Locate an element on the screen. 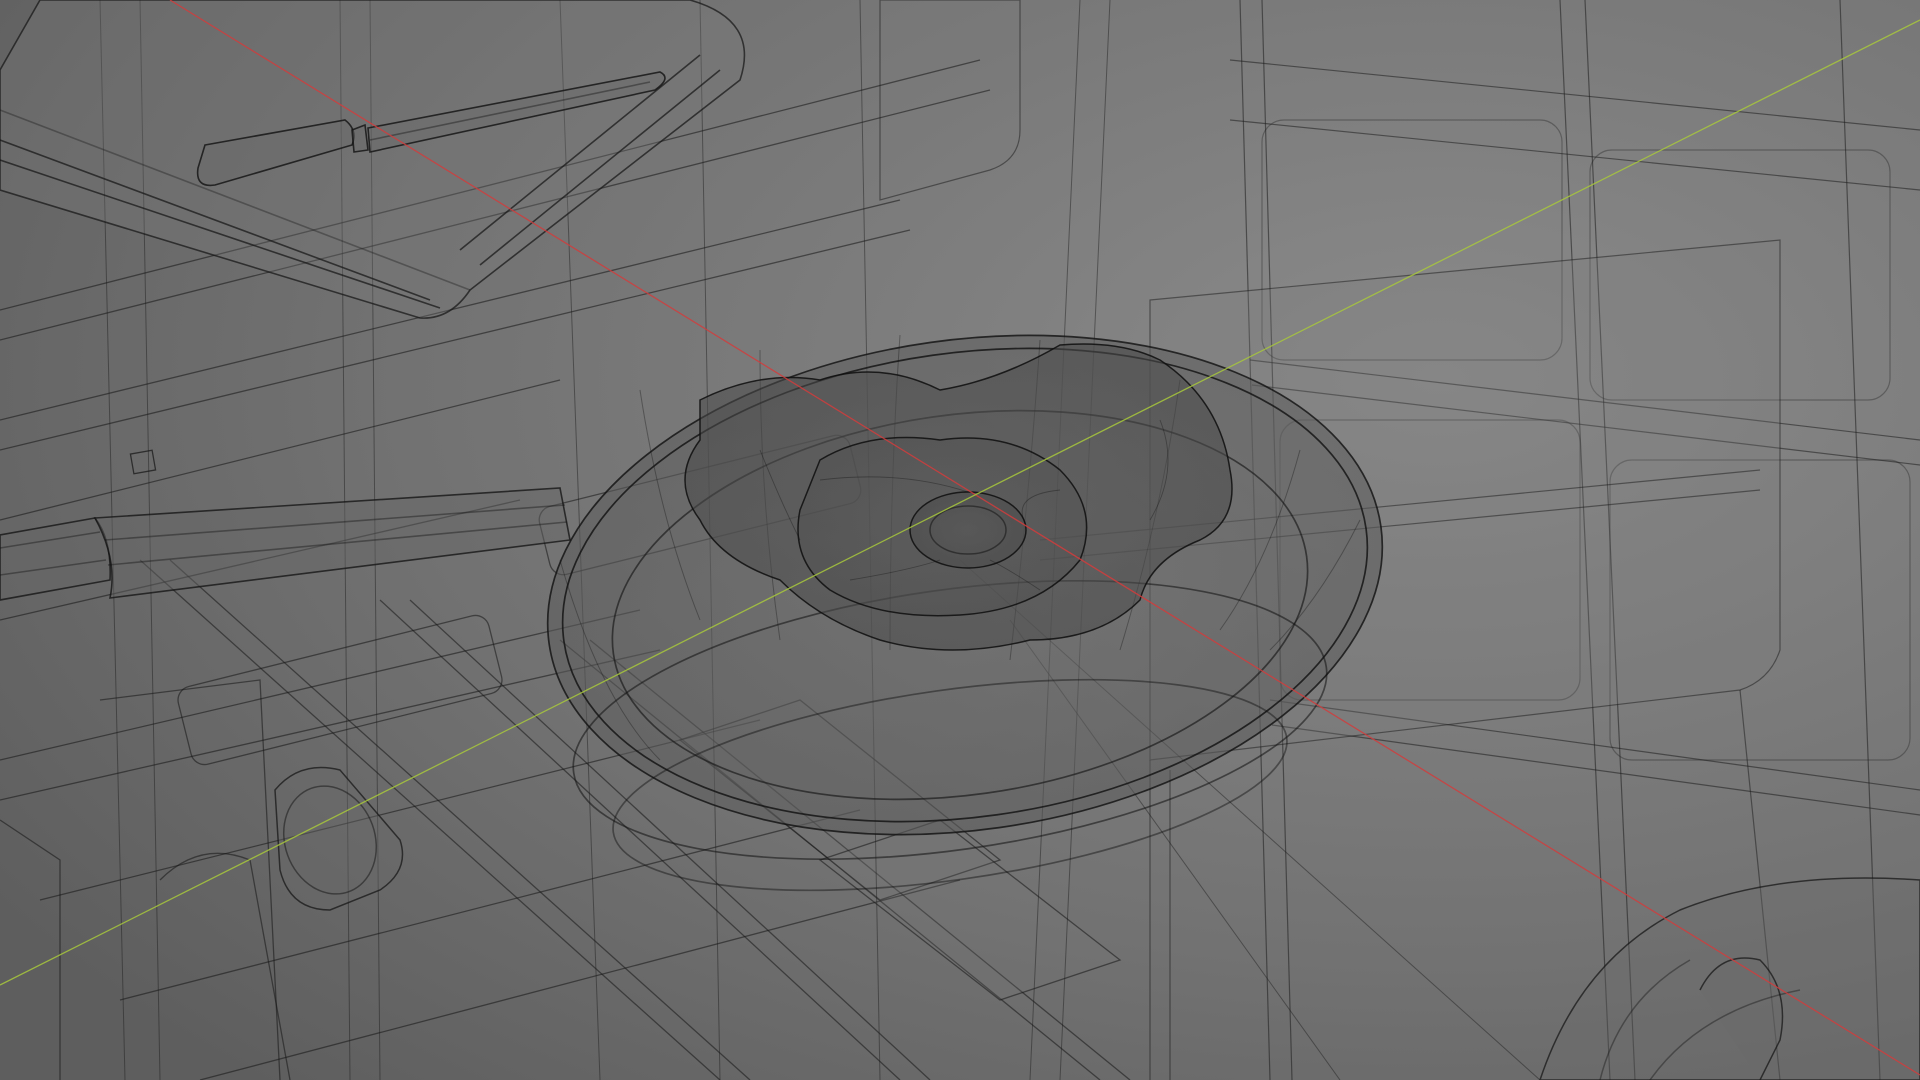 This screenshot has height=1080, width=1920. egg-yolk is located at coordinates (968, 530).